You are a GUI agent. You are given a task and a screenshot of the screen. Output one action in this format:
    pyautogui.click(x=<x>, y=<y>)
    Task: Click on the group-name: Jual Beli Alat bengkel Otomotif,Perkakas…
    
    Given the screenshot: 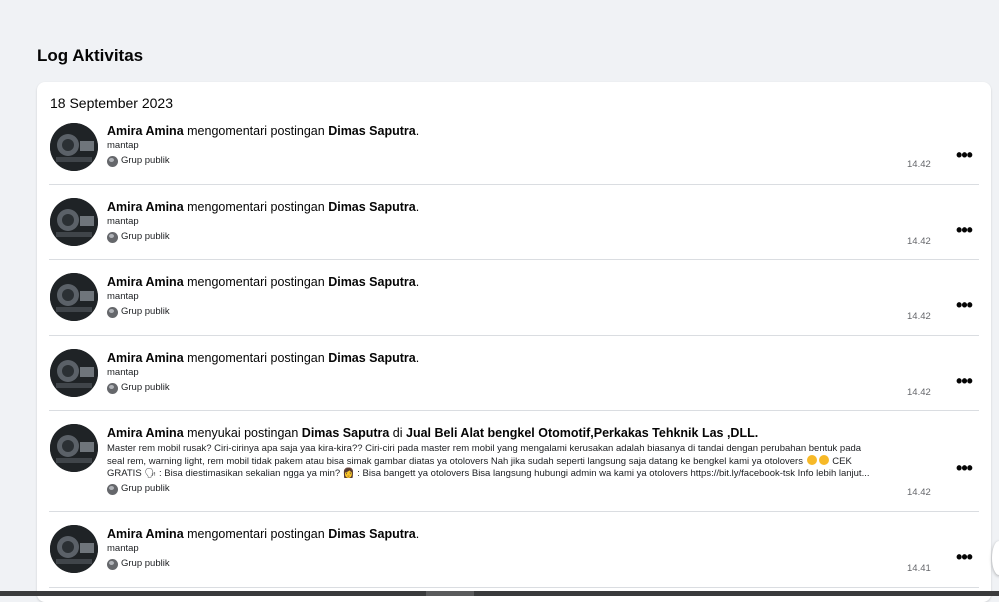 What is the action you would take?
    pyautogui.click(x=582, y=433)
    